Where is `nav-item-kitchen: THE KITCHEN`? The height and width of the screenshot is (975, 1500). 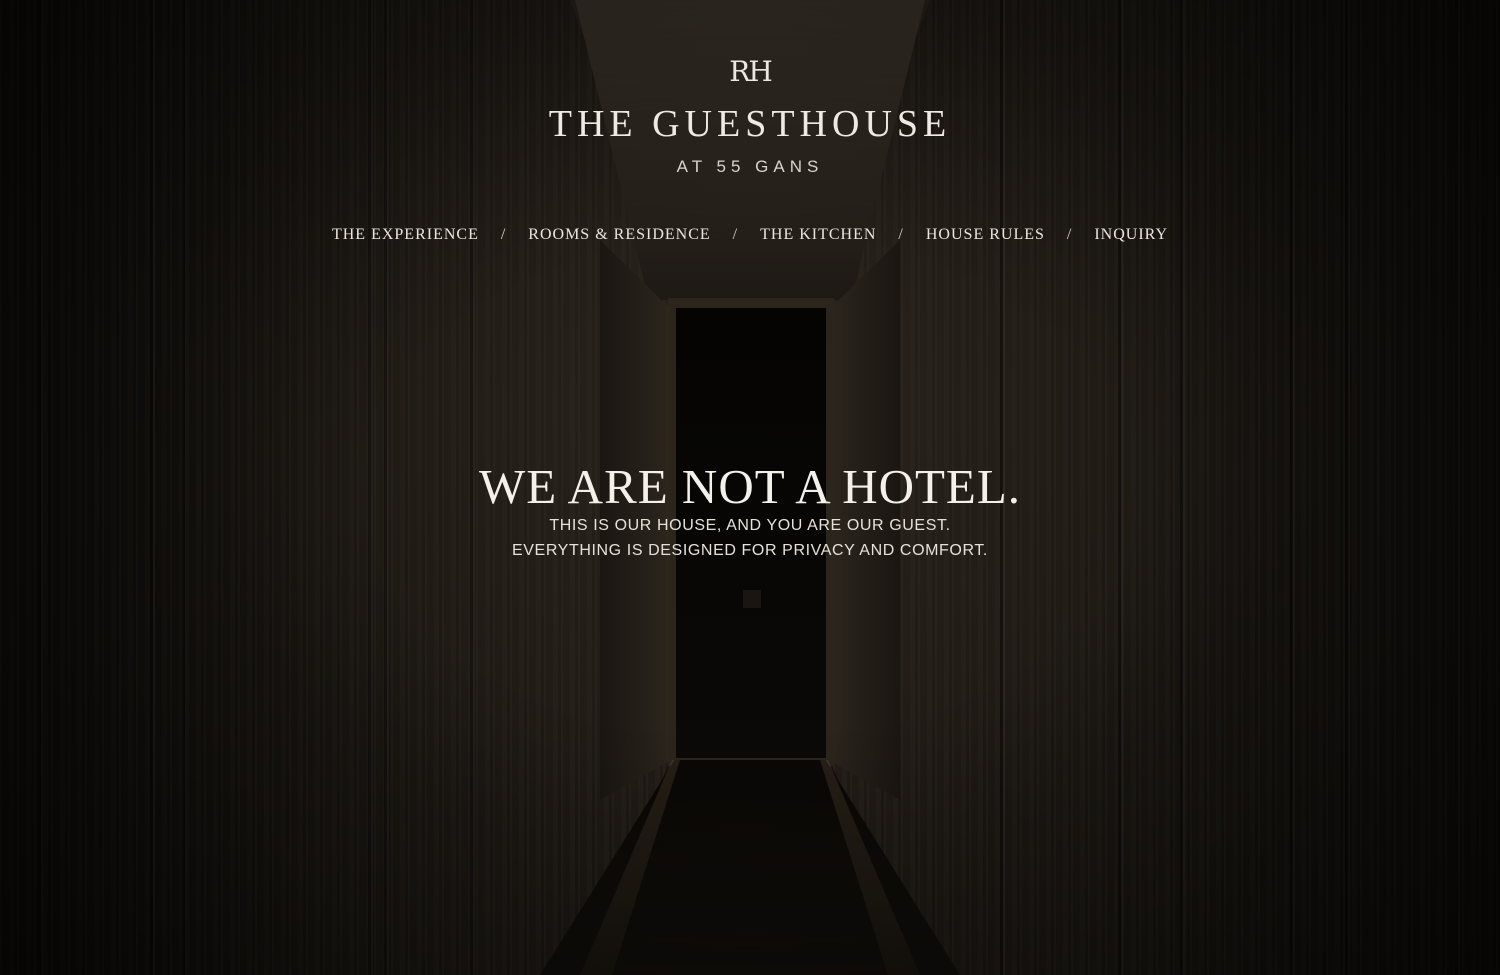 nav-item-kitchen: THE KITCHEN is located at coordinates (818, 235).